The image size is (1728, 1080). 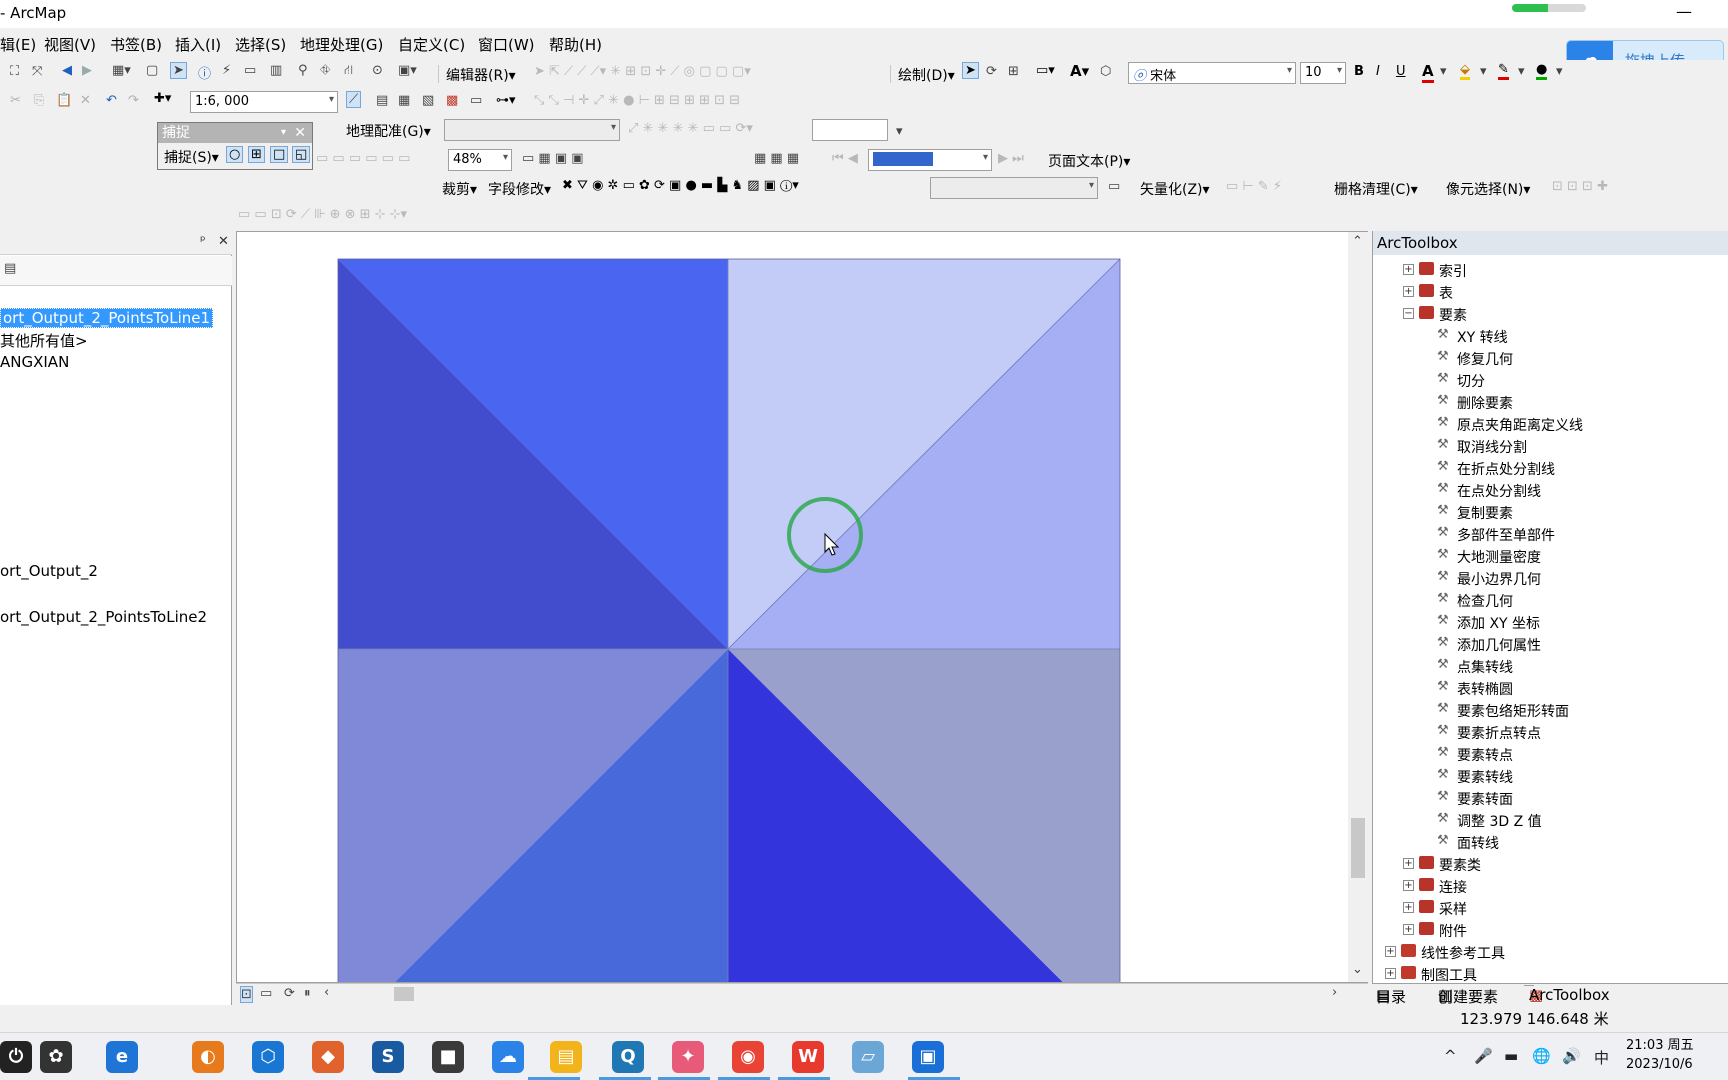 What do you see at coordinates (1550, 842) in the screenshot?
I see `tool-item: ⚒ 面转线` at bounding box center [1550, 842].